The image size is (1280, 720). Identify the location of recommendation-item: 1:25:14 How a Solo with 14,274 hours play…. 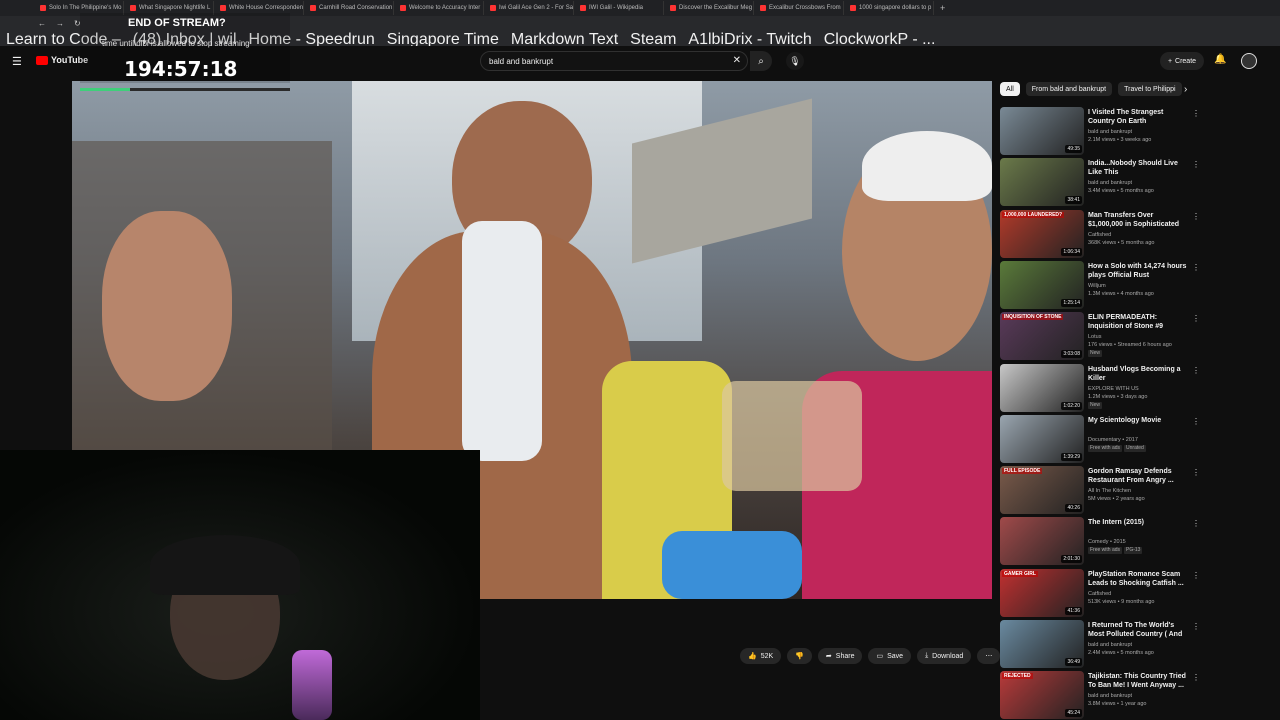
(1100, 284).